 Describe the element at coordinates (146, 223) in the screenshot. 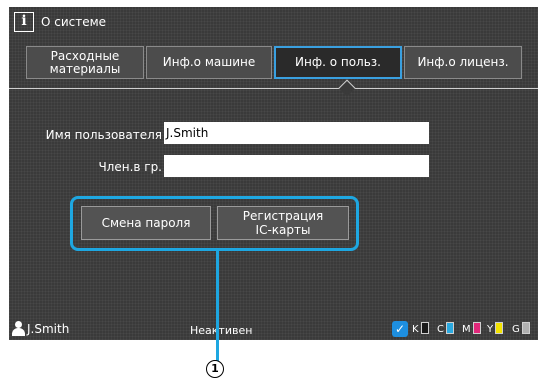

I see `change-password-button: Смена пароля` at that location.